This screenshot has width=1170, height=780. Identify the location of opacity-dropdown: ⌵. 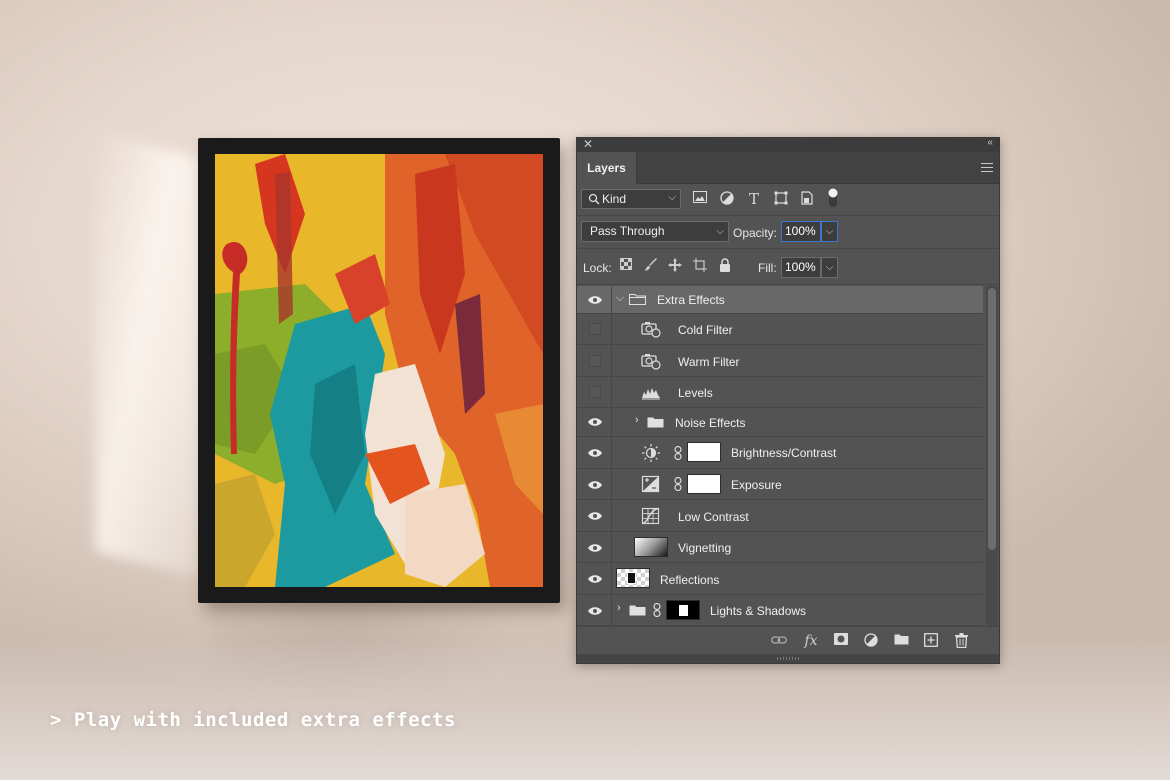
(829, 231).